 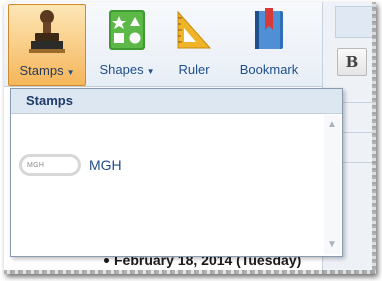 I want to click on stamp-icon, so click(x=47, y=31).